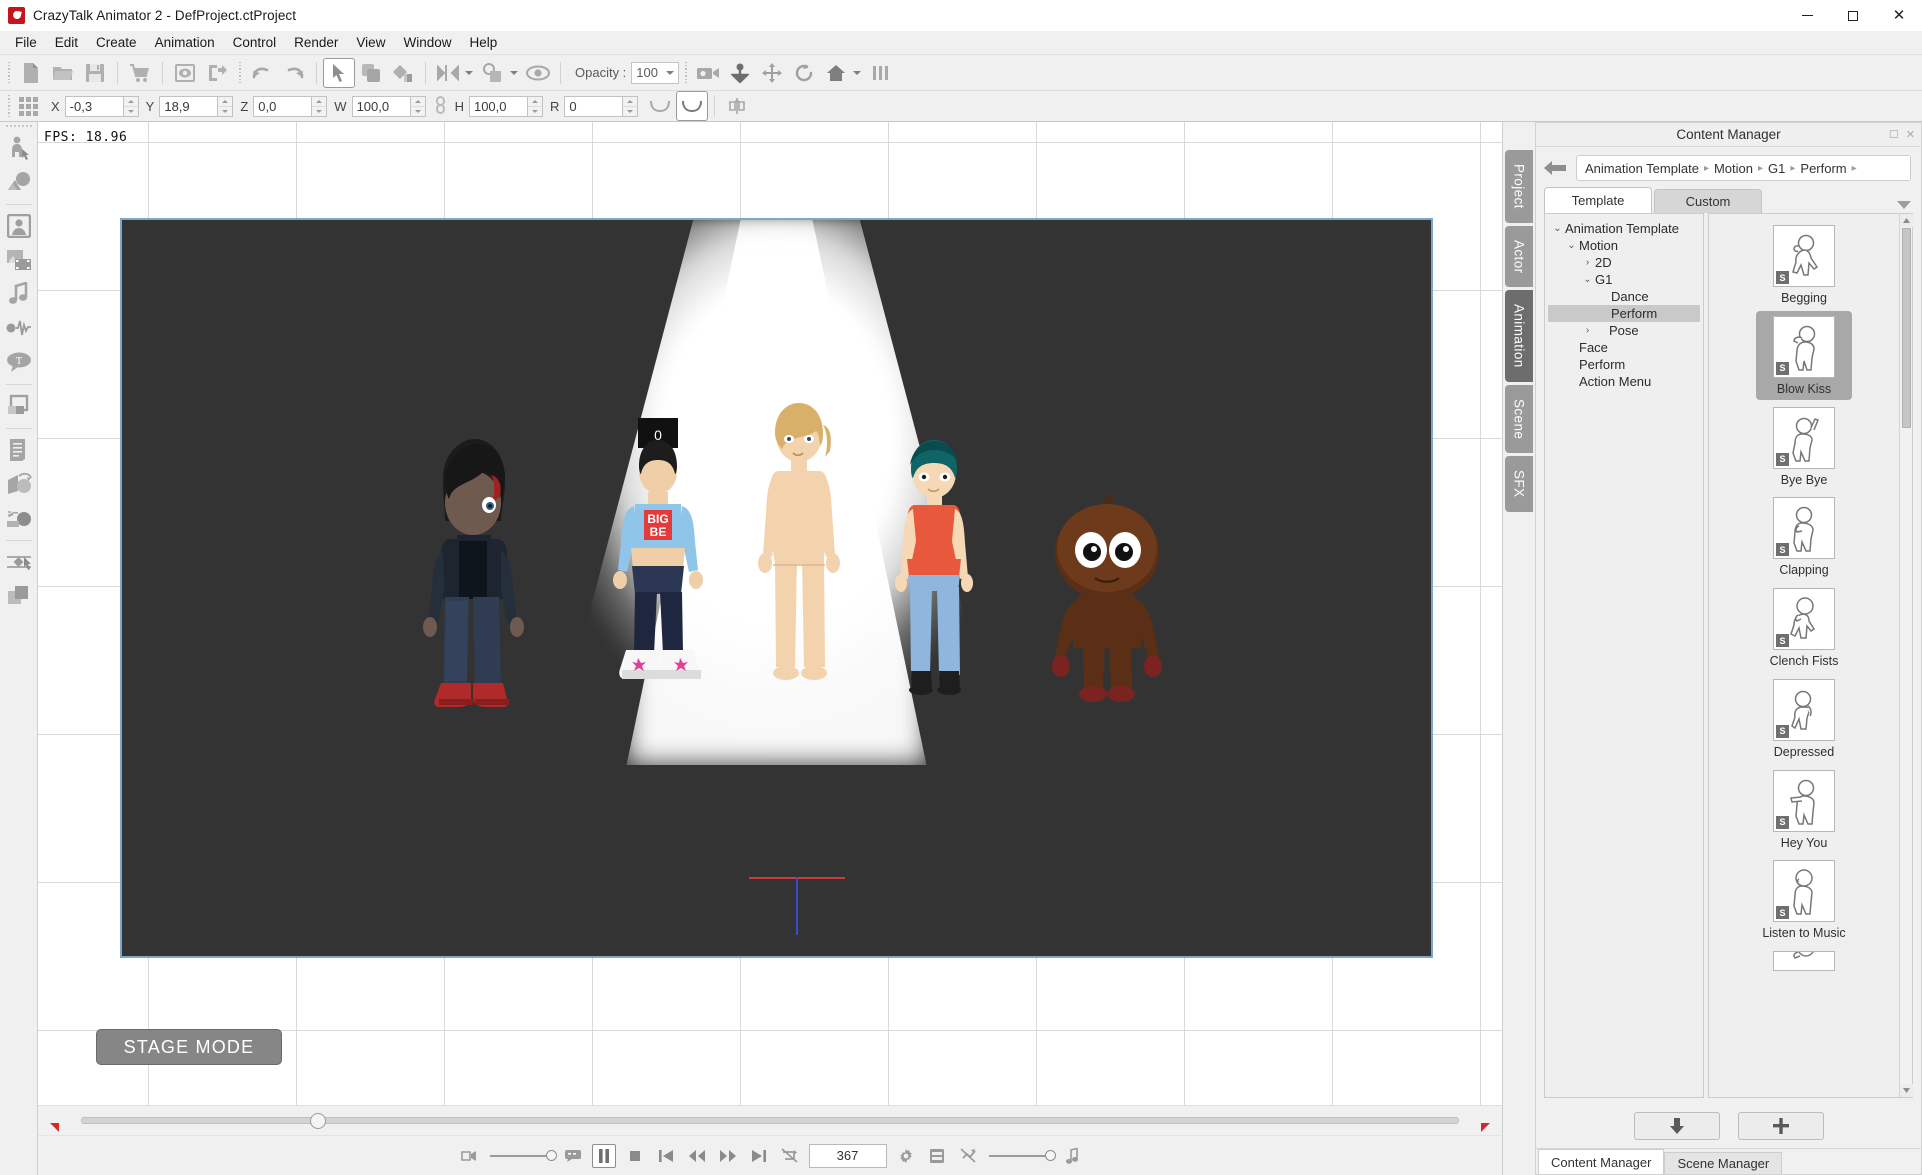 This screenshot has width=1922, height=1175. What do you see at coordinates (185, 73) in the screenshot?
I see `preview-icon` at bounding box center [185, 73].